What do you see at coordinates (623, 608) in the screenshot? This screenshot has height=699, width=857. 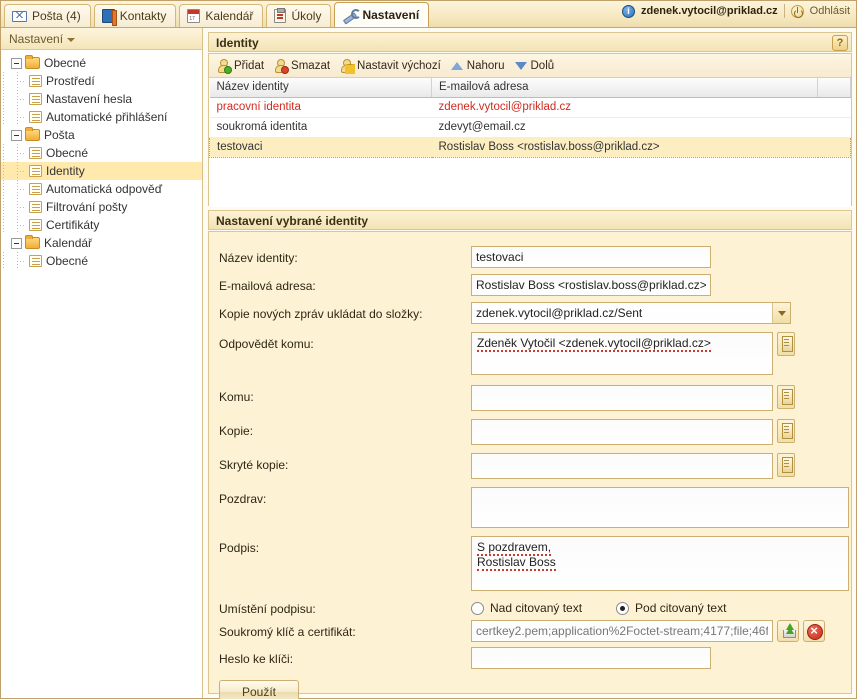 I see `radio-below-quoted` at bounding box center [623, 608].